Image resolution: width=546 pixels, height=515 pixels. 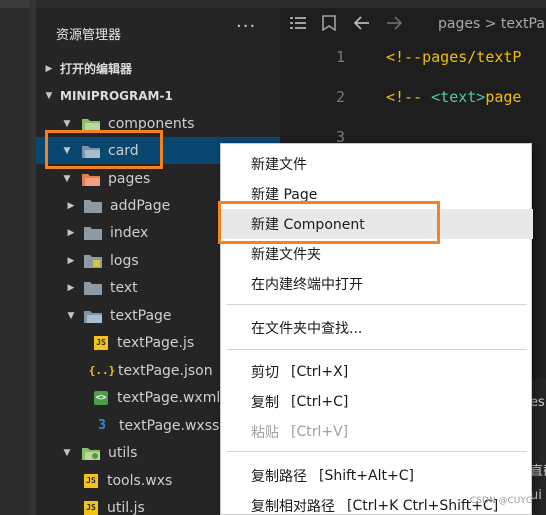 I want to click on code-comment-open: <!--, so click(x=409, y=97).